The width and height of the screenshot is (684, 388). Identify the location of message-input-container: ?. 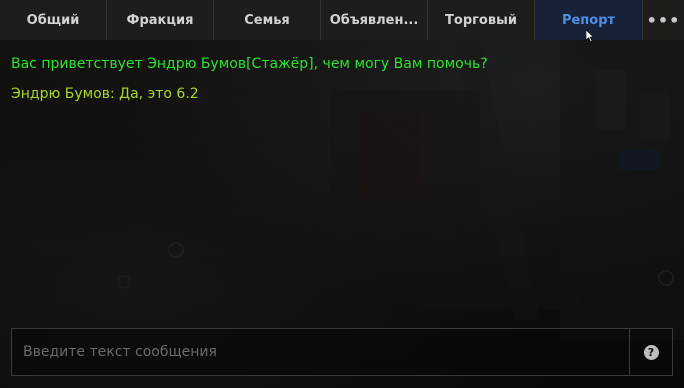
(342, 352).